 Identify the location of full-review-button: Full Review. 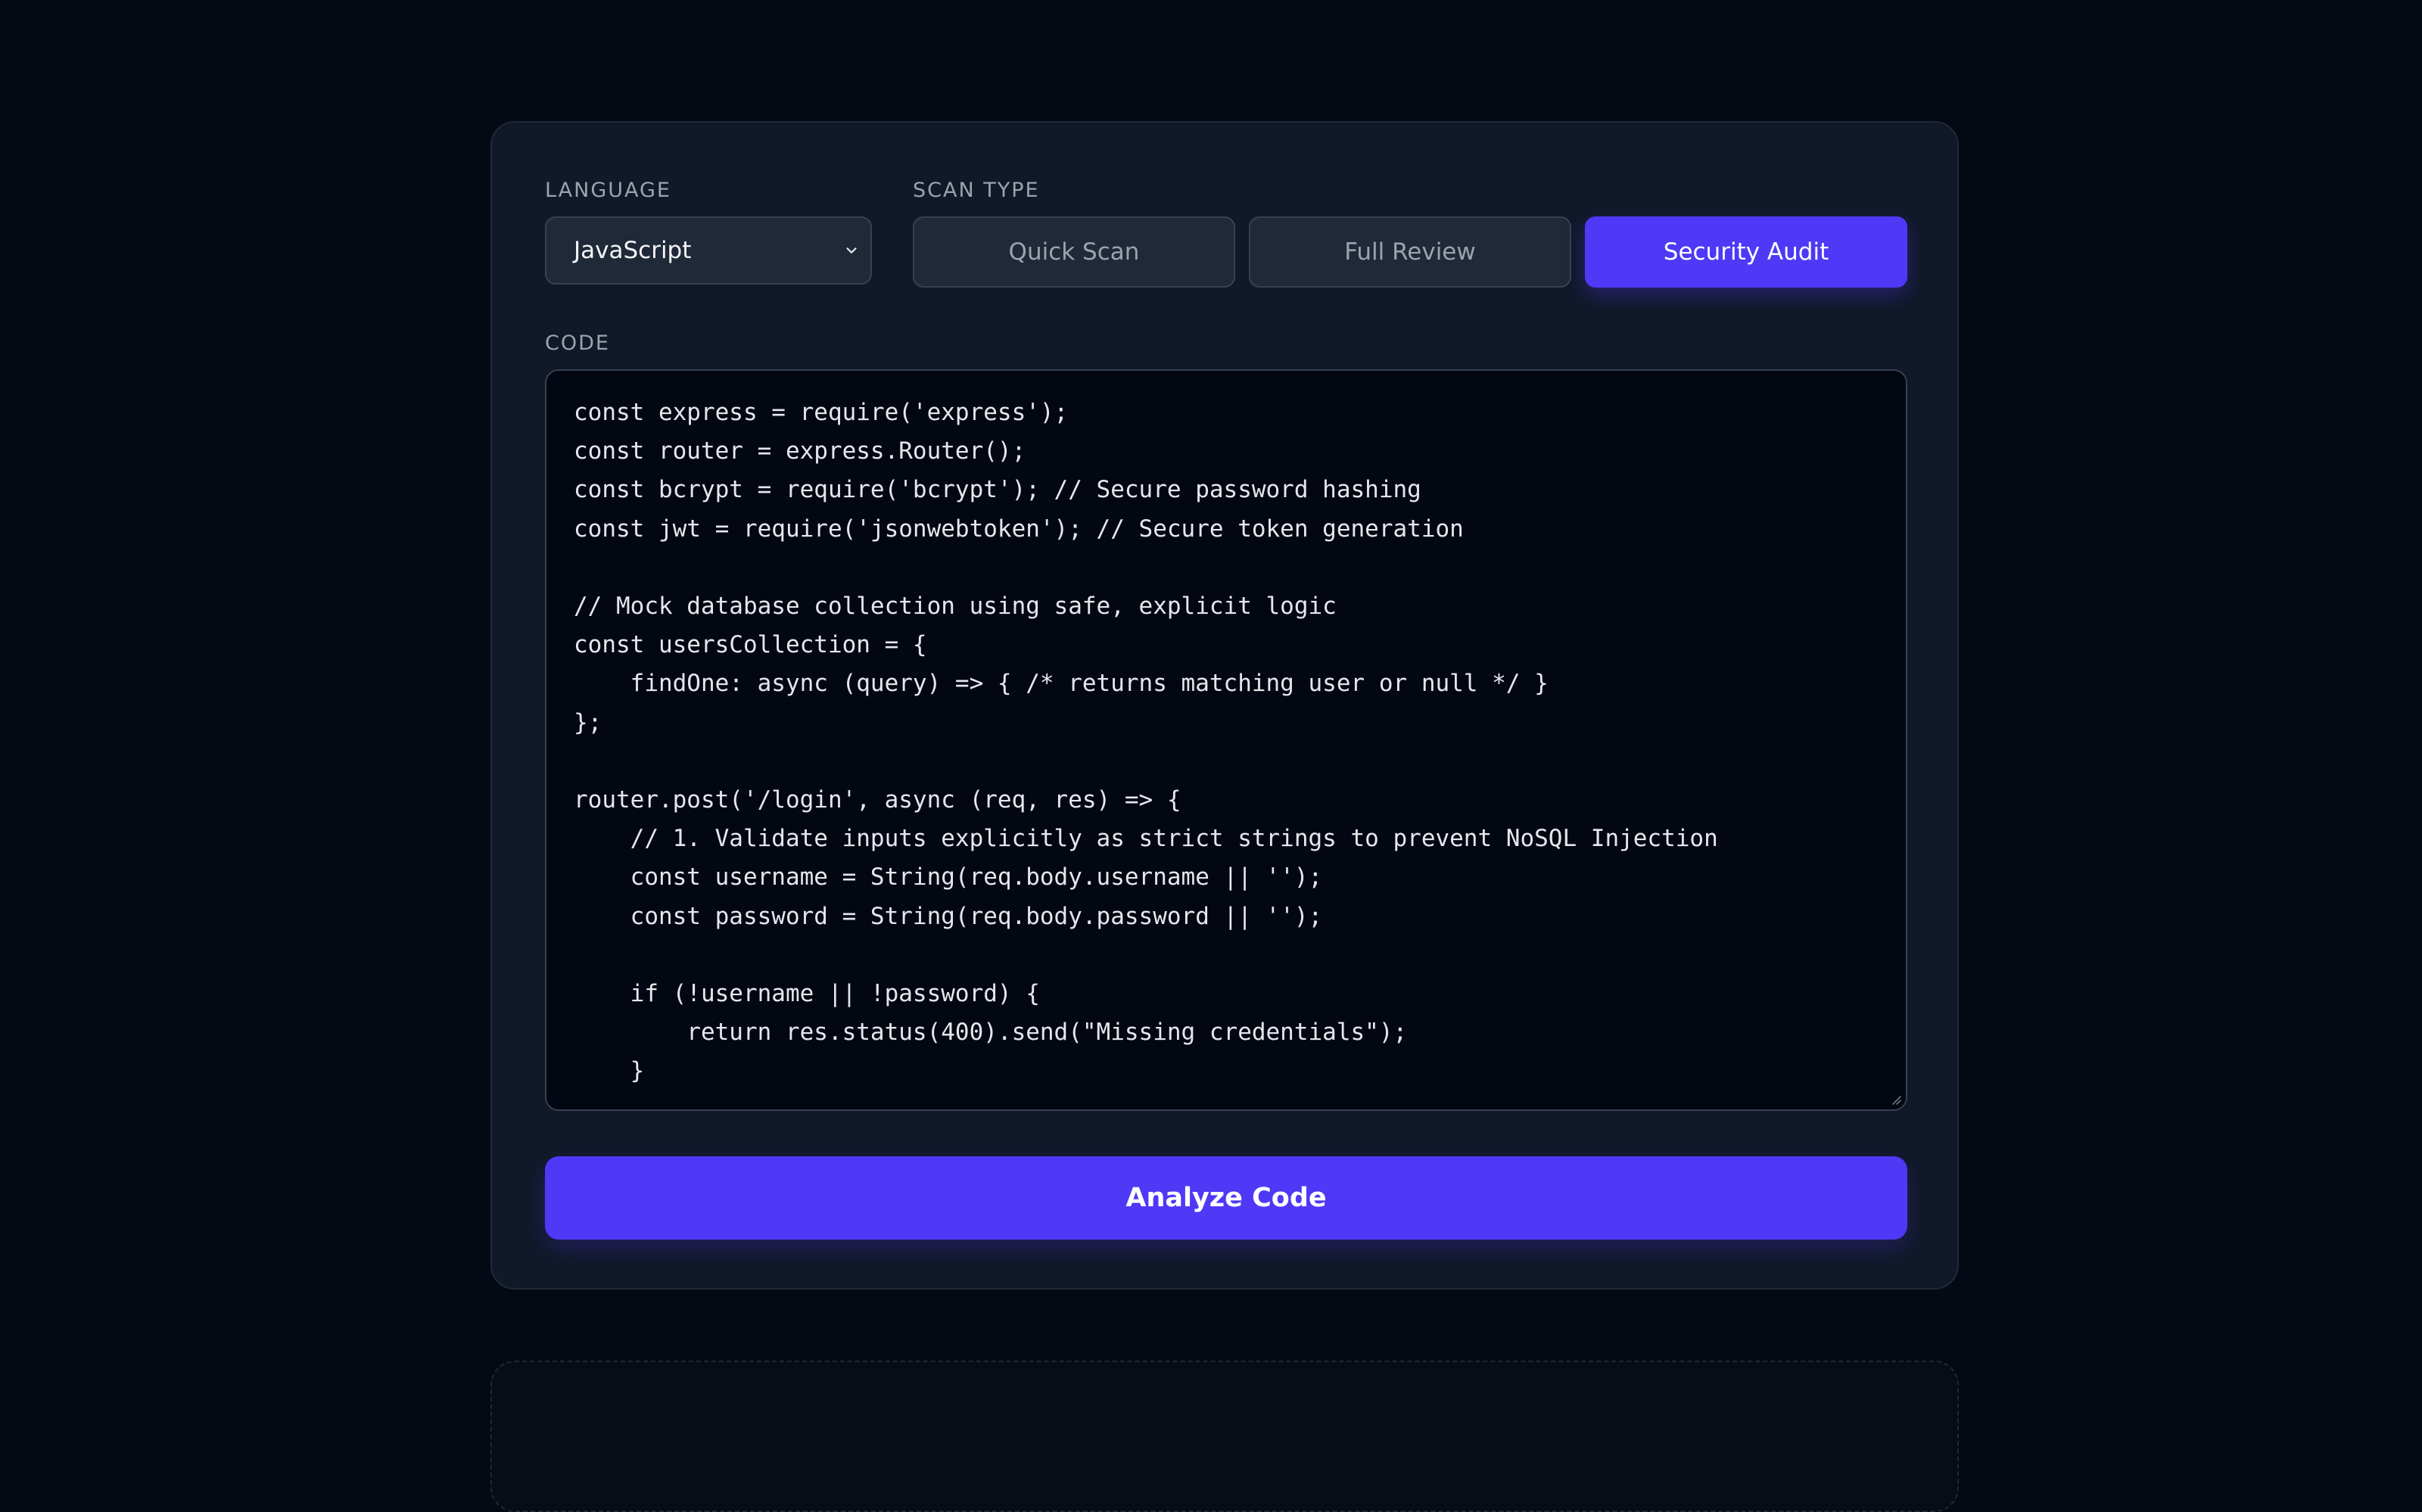
(1410, 252).